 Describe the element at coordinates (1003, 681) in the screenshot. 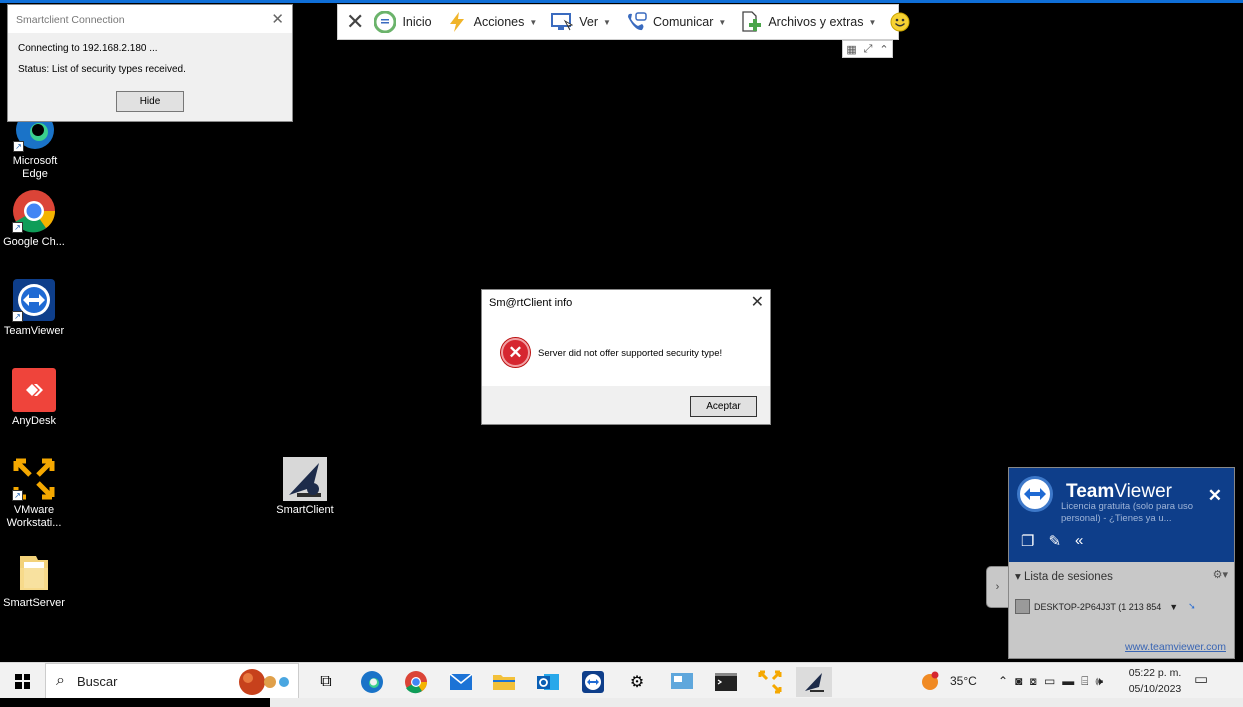

I see `chevron-up-icon: ⌃` at that location.